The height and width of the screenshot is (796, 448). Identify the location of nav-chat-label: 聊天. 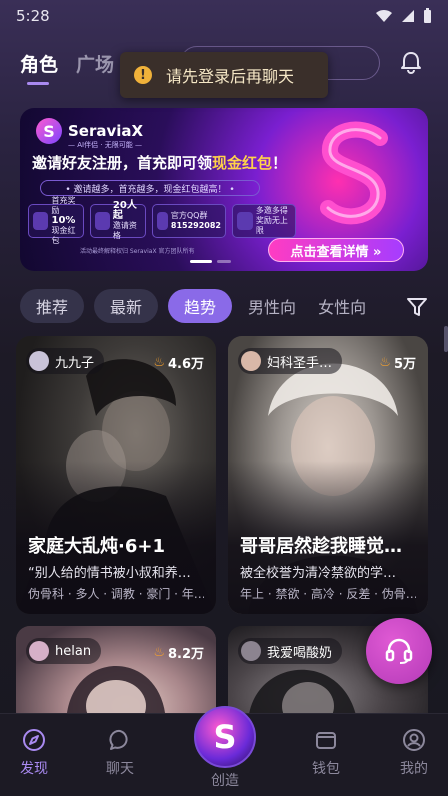
(120, 769).